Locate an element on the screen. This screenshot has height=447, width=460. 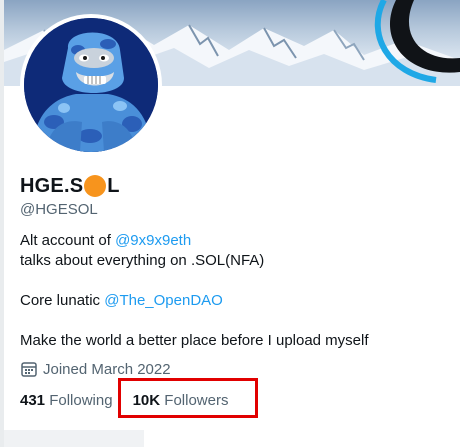
avatar is located at coordinates (91, 85).